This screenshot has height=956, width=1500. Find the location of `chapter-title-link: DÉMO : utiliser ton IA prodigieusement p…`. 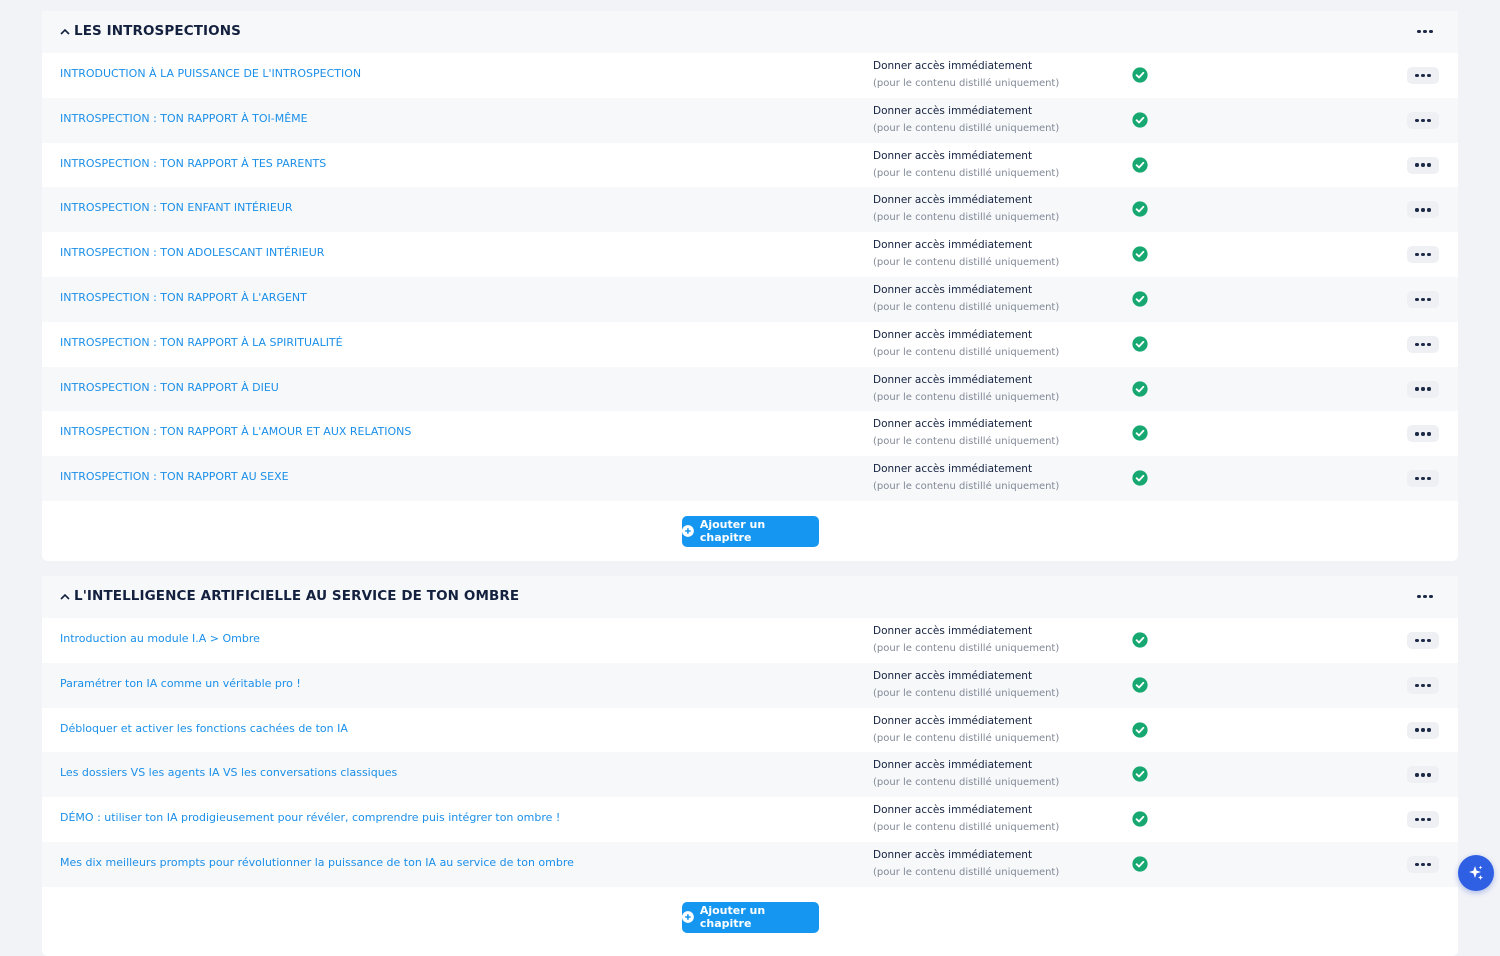

chapter-title-link: DÉMO : utiliser ton IA prodigieusement p… is located at coordinates (310, 817).